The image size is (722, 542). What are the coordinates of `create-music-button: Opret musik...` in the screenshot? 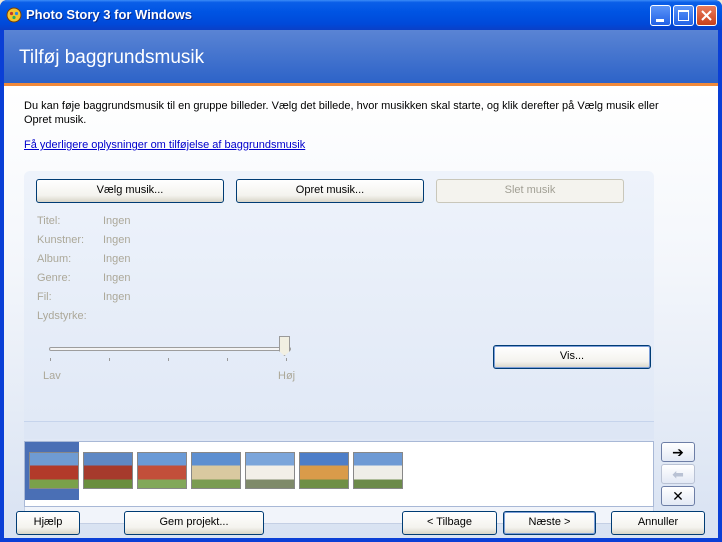 It's located at (330, 191).